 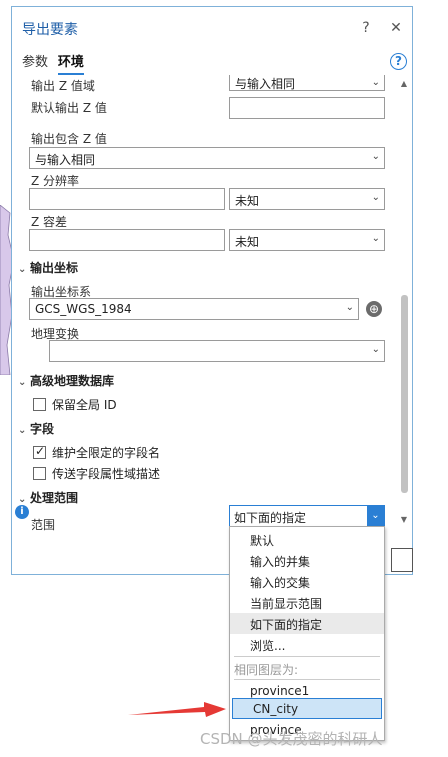 I want to click on z-resolution-unit-select: 未知 ⌄, so click(x=307, y=199).